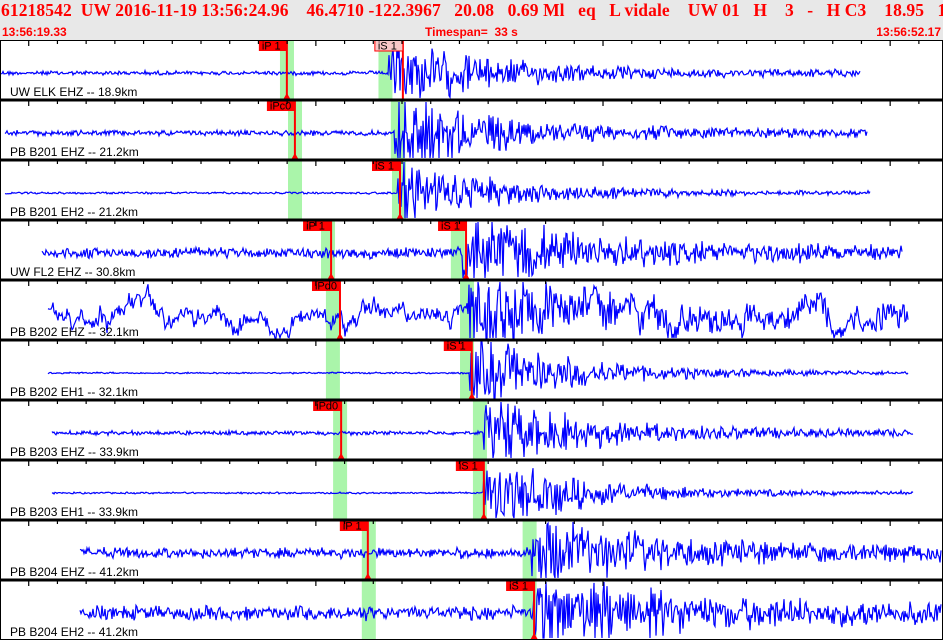 This screenshot has height=640, width=943. I want to click on start-time: 13:56:19.33, so click(34, 32).